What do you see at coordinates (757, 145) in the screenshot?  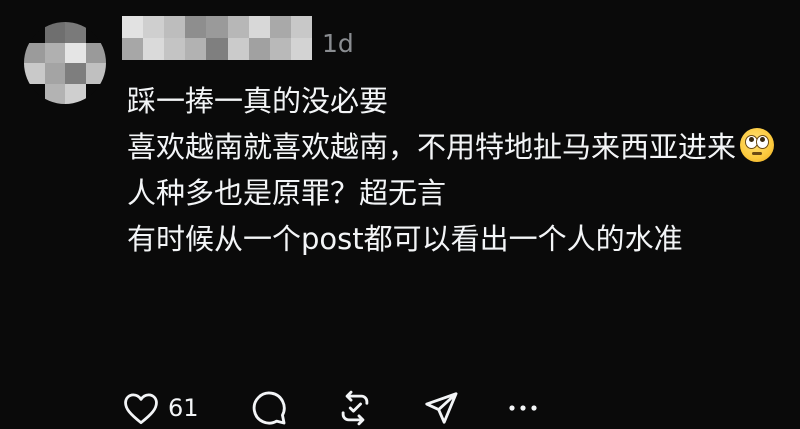 I see `rolling-eyes-emoji-icon` at bounding box center [757, 145].